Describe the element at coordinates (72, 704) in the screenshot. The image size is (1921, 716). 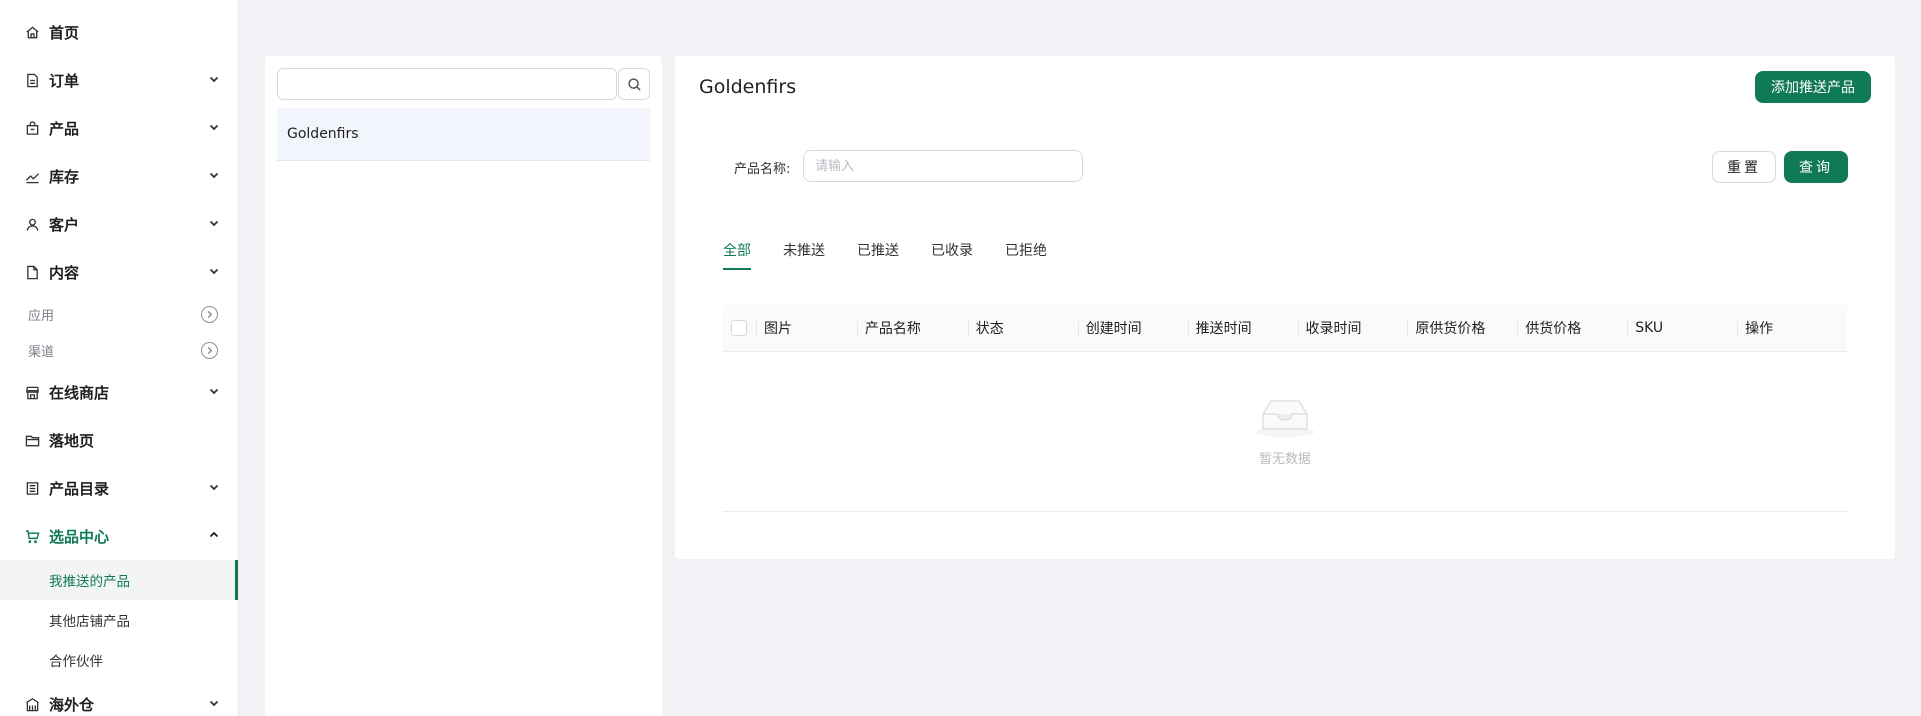
I see `sidebar-item-label: 海外仓` at that location.